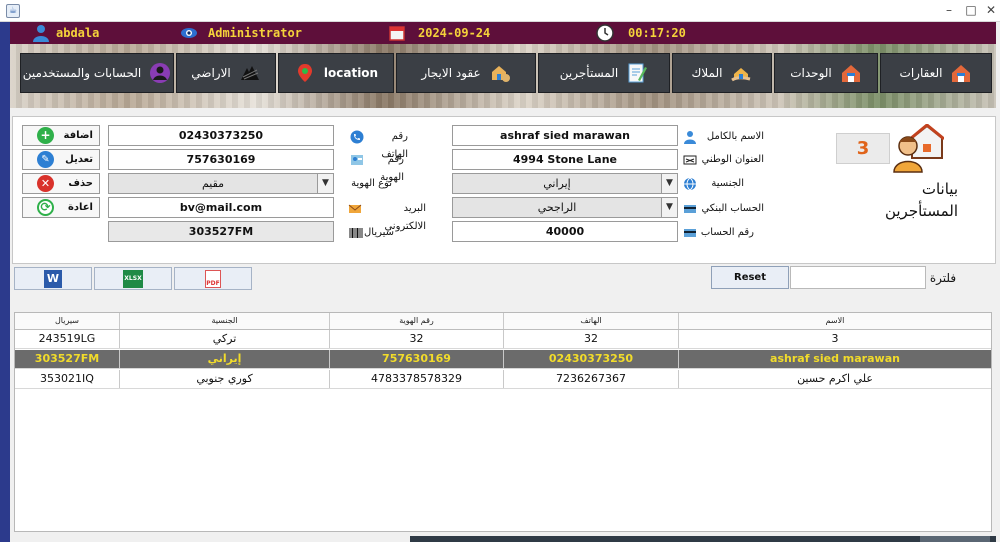 The image size is (1000, 542). I want to click on cell-name: 3, so click(835, 338).